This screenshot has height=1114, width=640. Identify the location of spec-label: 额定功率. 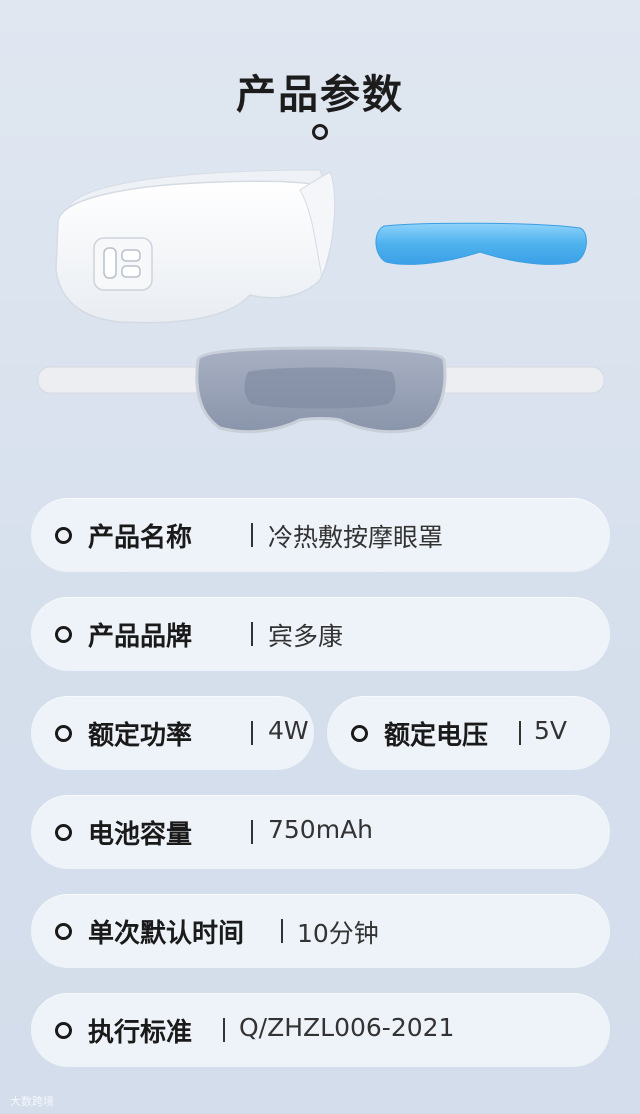
(140, 736).